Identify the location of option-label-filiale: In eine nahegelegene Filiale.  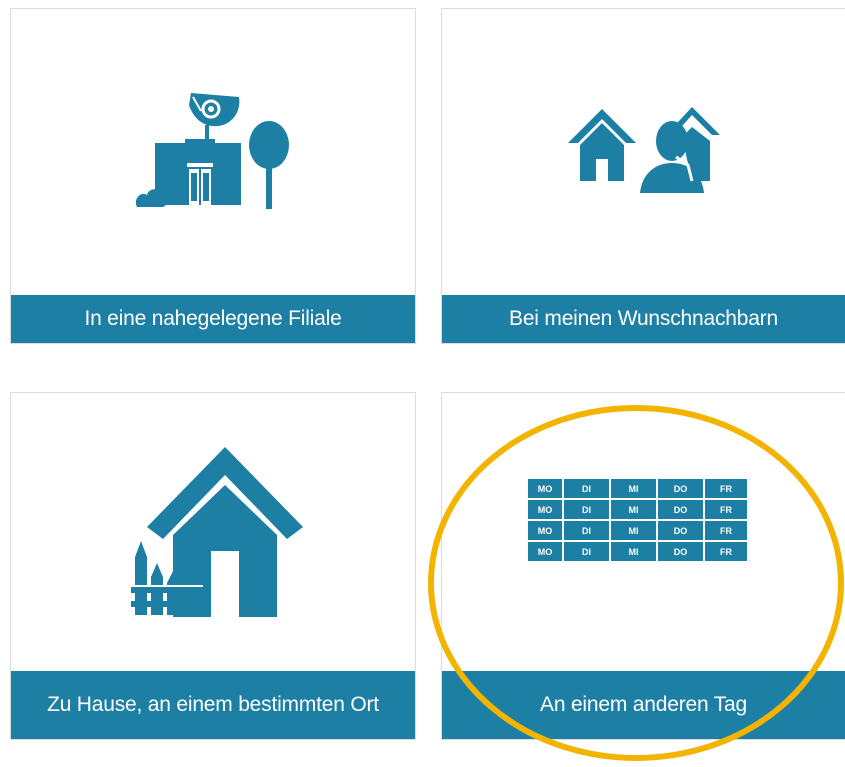
(213, 319).